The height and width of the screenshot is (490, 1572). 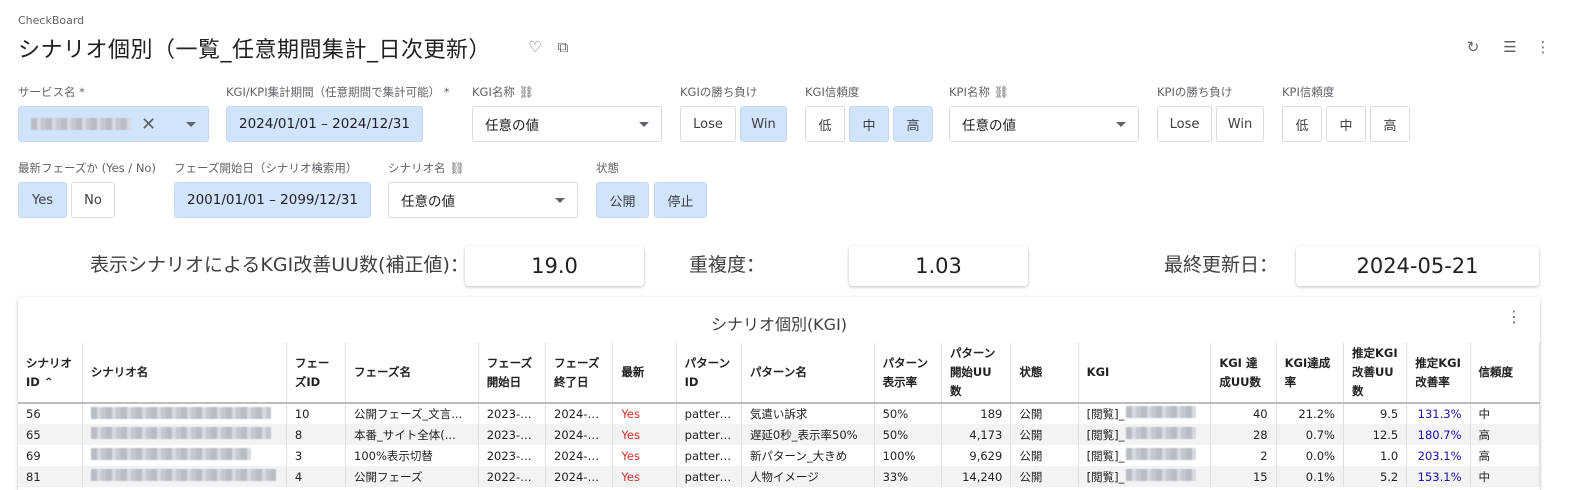 What do you see at coordinates (1044, 373) in the screenshot?
I see `col-header-status: 状態` at bounding box center [1044, 373].